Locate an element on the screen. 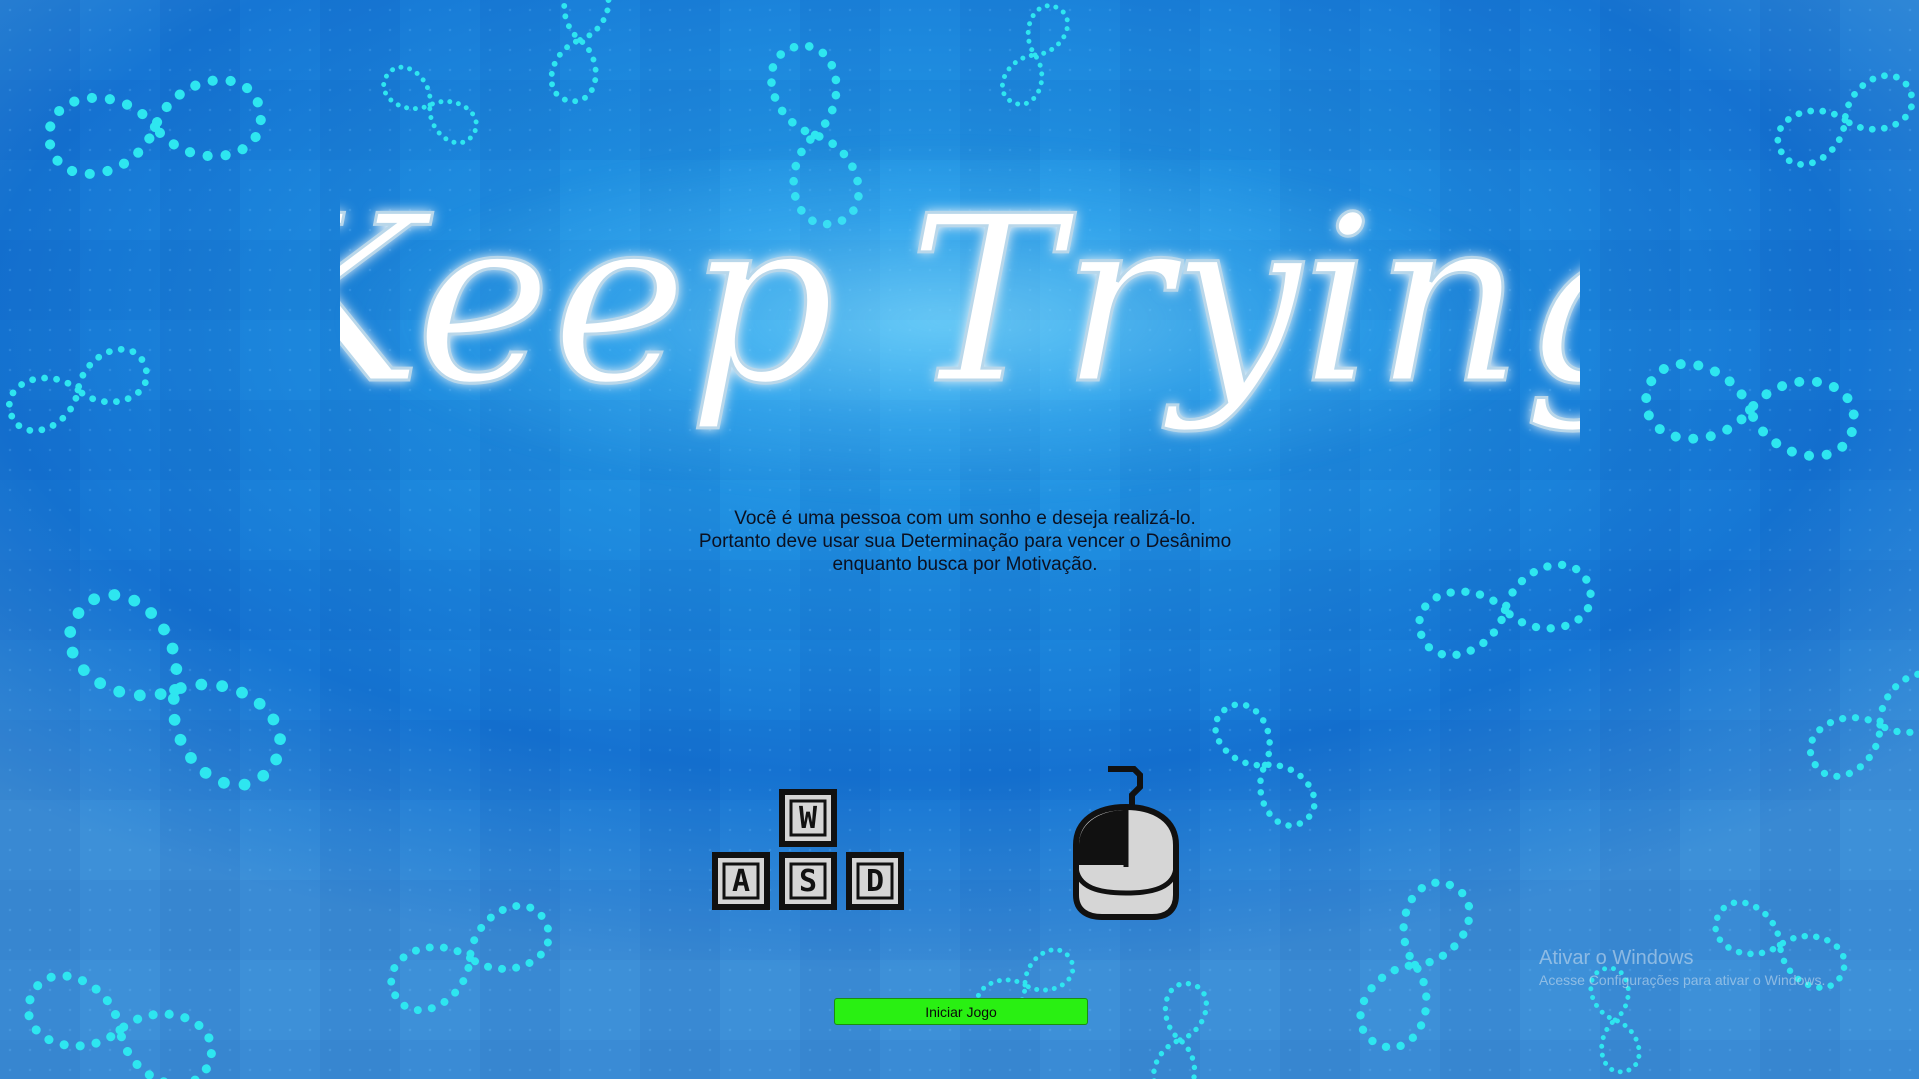 The width and height of the screenshot is (1919, 1079). key-w: W is located at coordinates (808, 818).